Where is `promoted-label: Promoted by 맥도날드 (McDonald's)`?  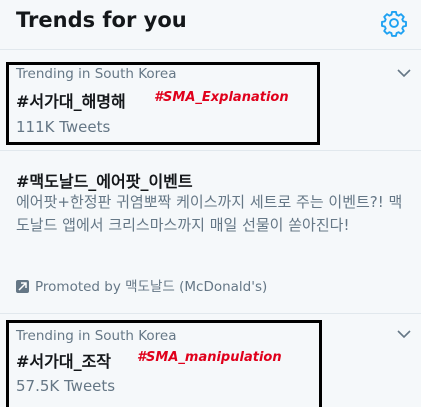
promoted-label: Promoted by 맥도날드 (McDonald's) is located at coordinates (141, 285).